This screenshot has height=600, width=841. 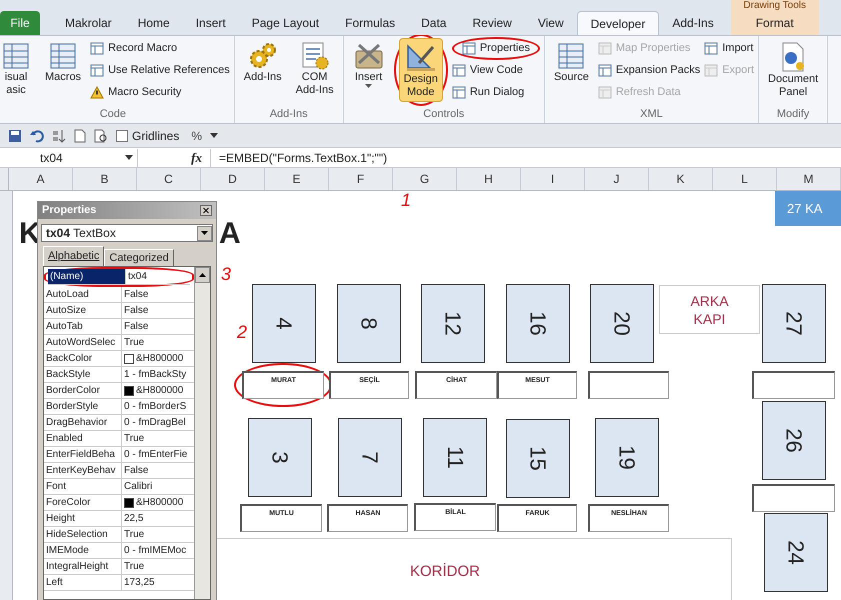 What do you see at coordinates (83, 518) in the screenshot?
I see `property-name: Height` at bounding box center [83, 518].